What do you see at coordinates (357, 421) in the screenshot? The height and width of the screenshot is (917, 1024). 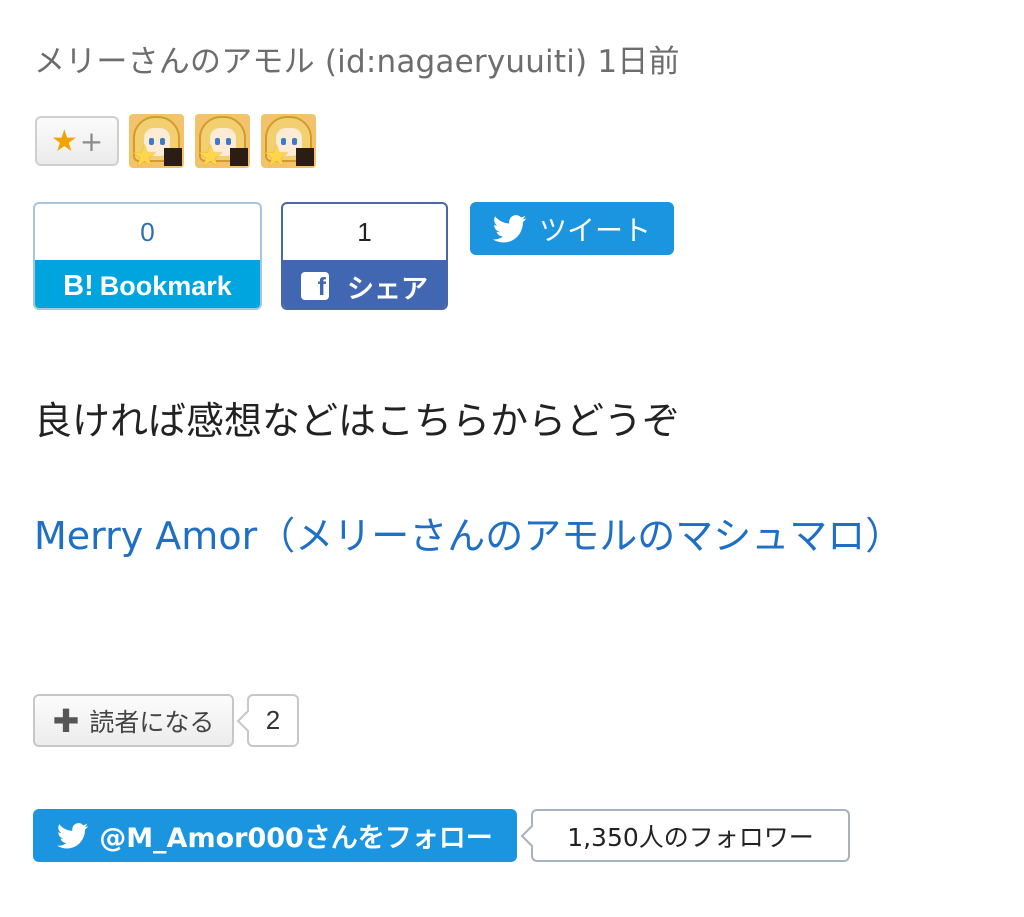 I see `feedback-request-text: 良ければ感想などはこちらからどうぞ` at bounding box center [357, 421].